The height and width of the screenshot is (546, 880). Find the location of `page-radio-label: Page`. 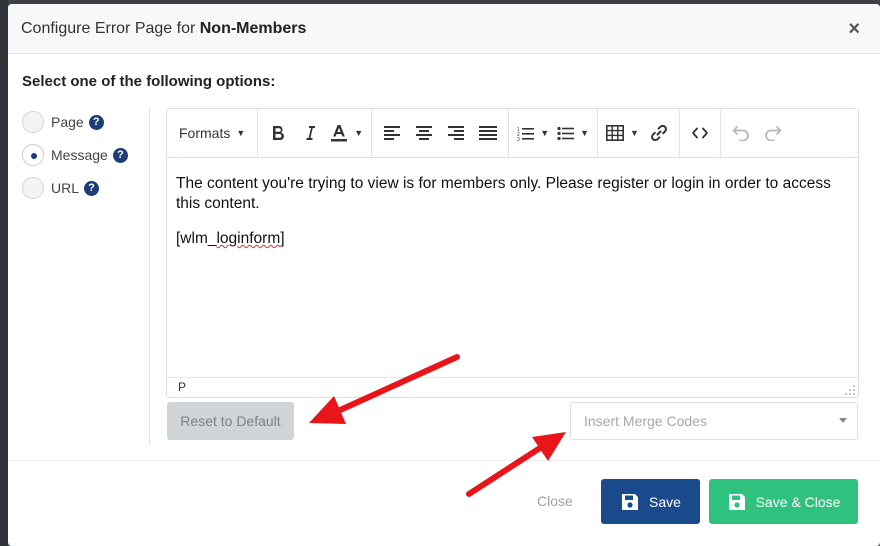

page-radio-label: Page is located at coordinates (67, 122).